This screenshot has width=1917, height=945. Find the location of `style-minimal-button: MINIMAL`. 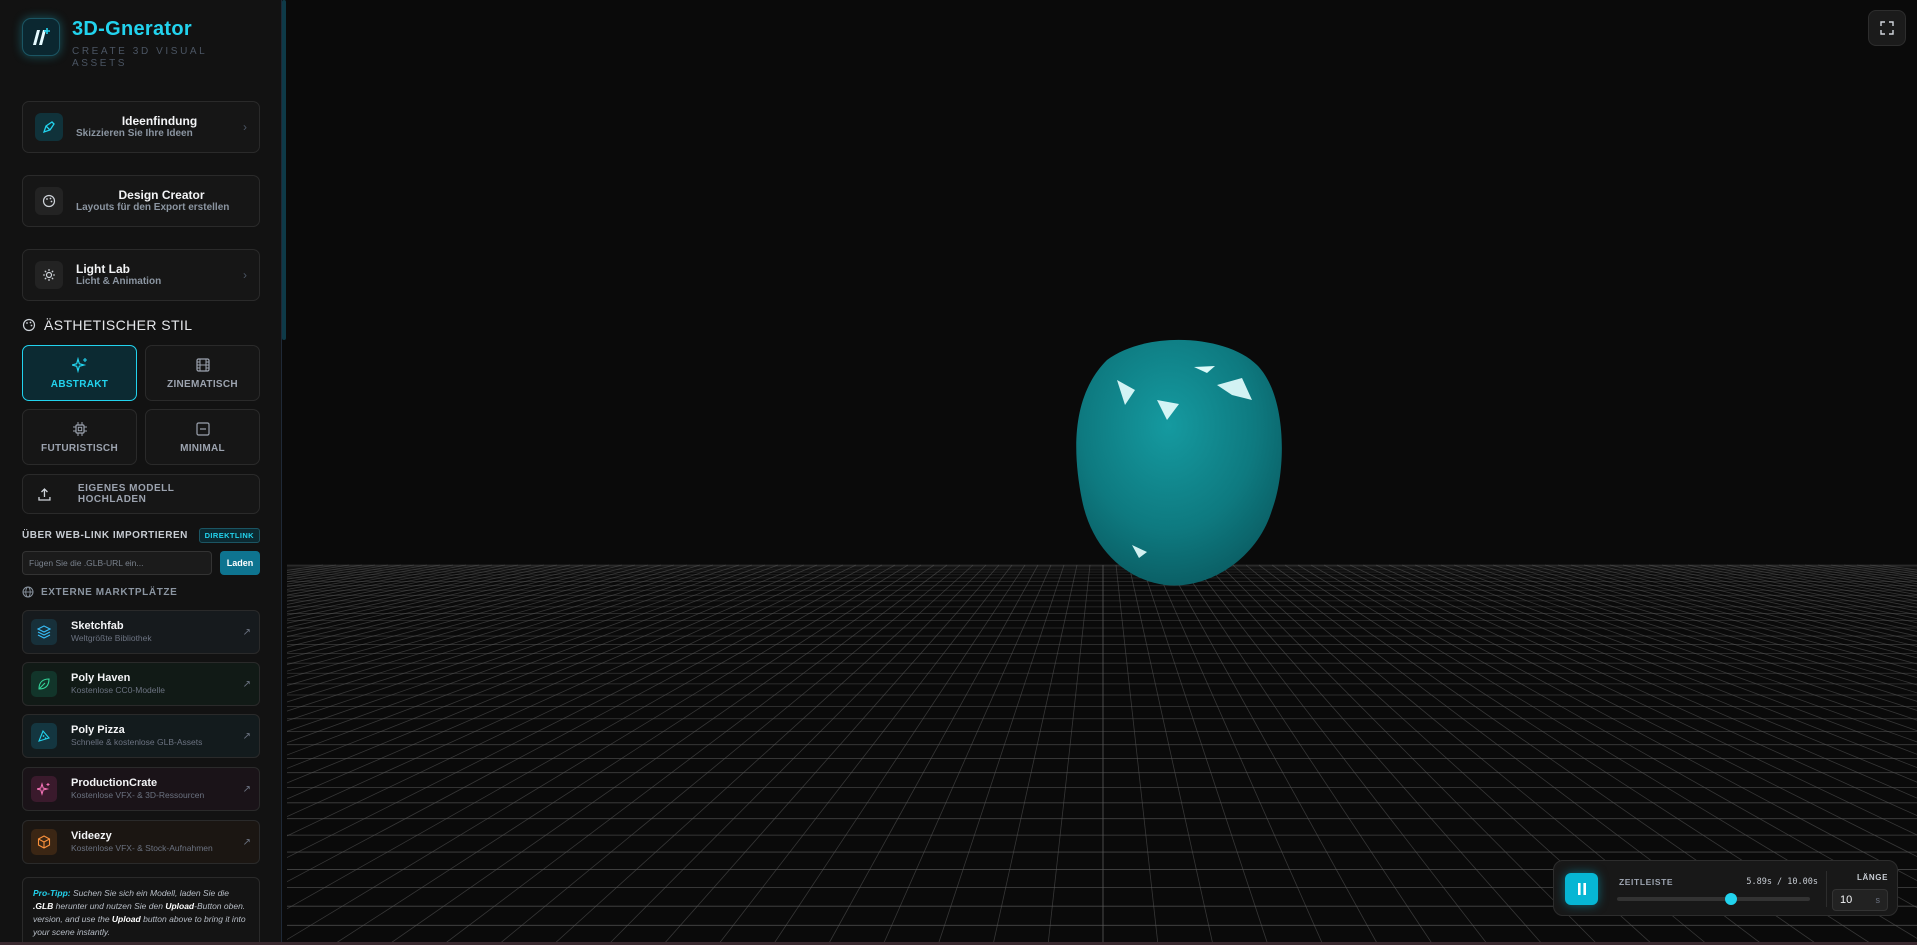

style-minimal-button: MINIMAL is located at coordinates (202, 437).